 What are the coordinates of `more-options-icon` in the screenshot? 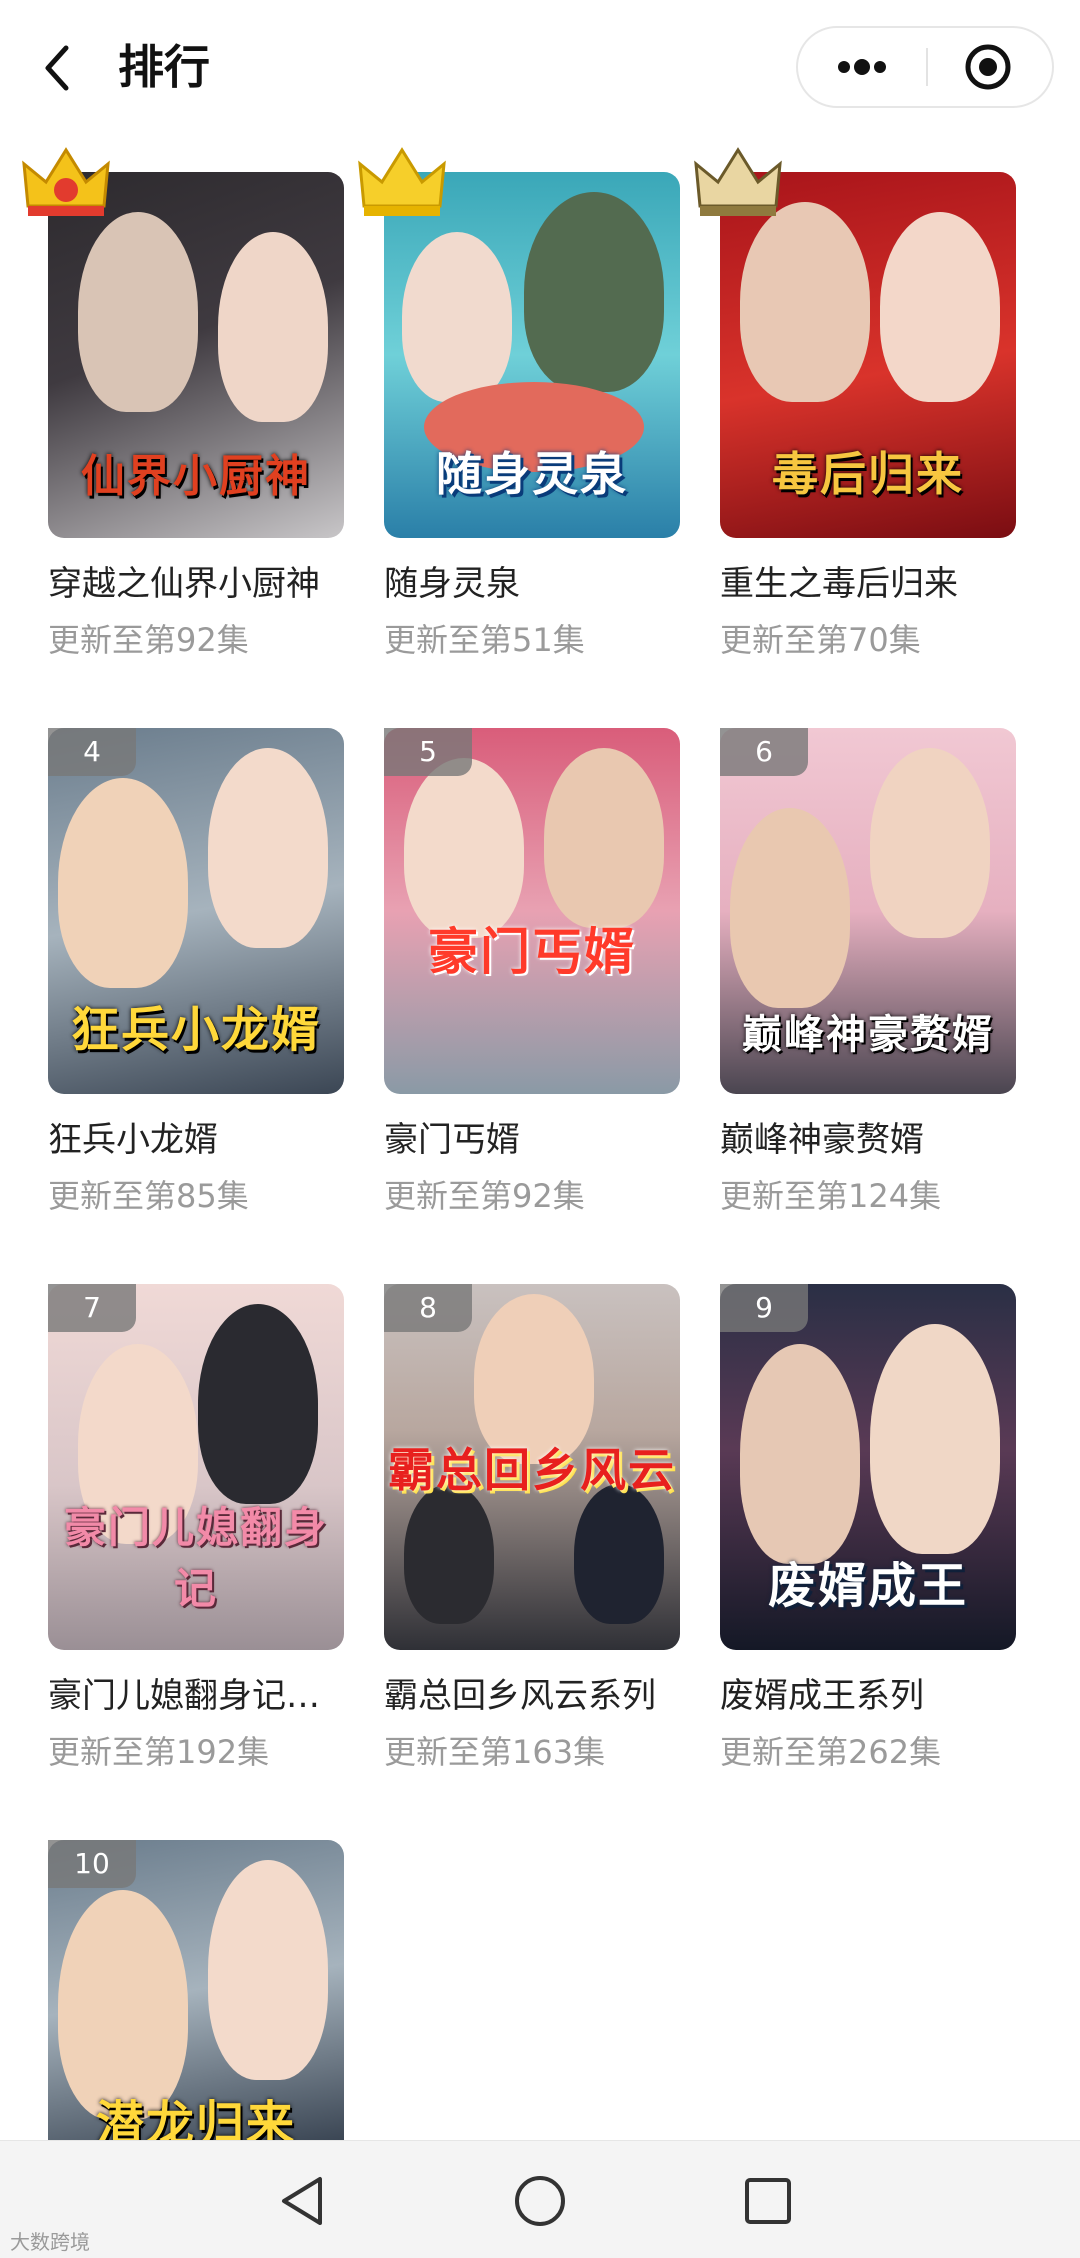 It's located at (862, 67).